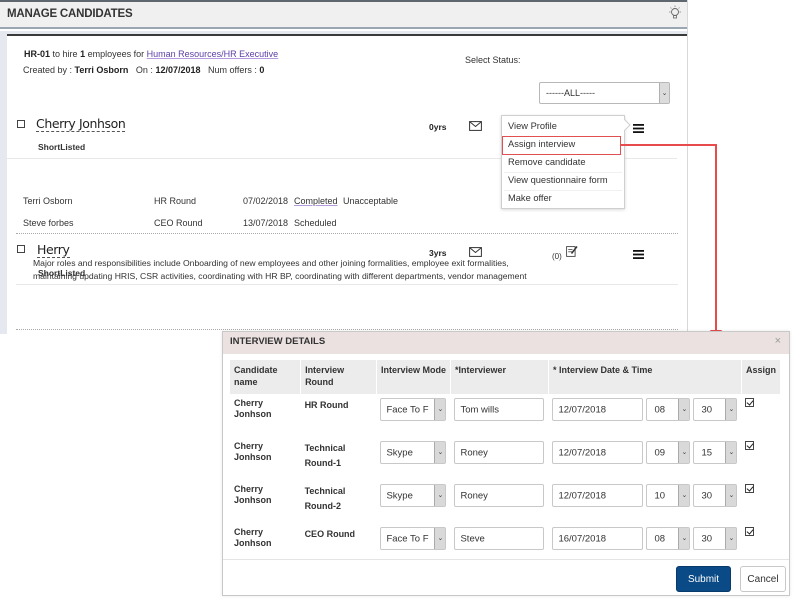 This screenshot has width=800, height=604. Describe the element at coordinates (178, 70) in the screenshot. I see `on-date-value: 12/07/2018` at that location.